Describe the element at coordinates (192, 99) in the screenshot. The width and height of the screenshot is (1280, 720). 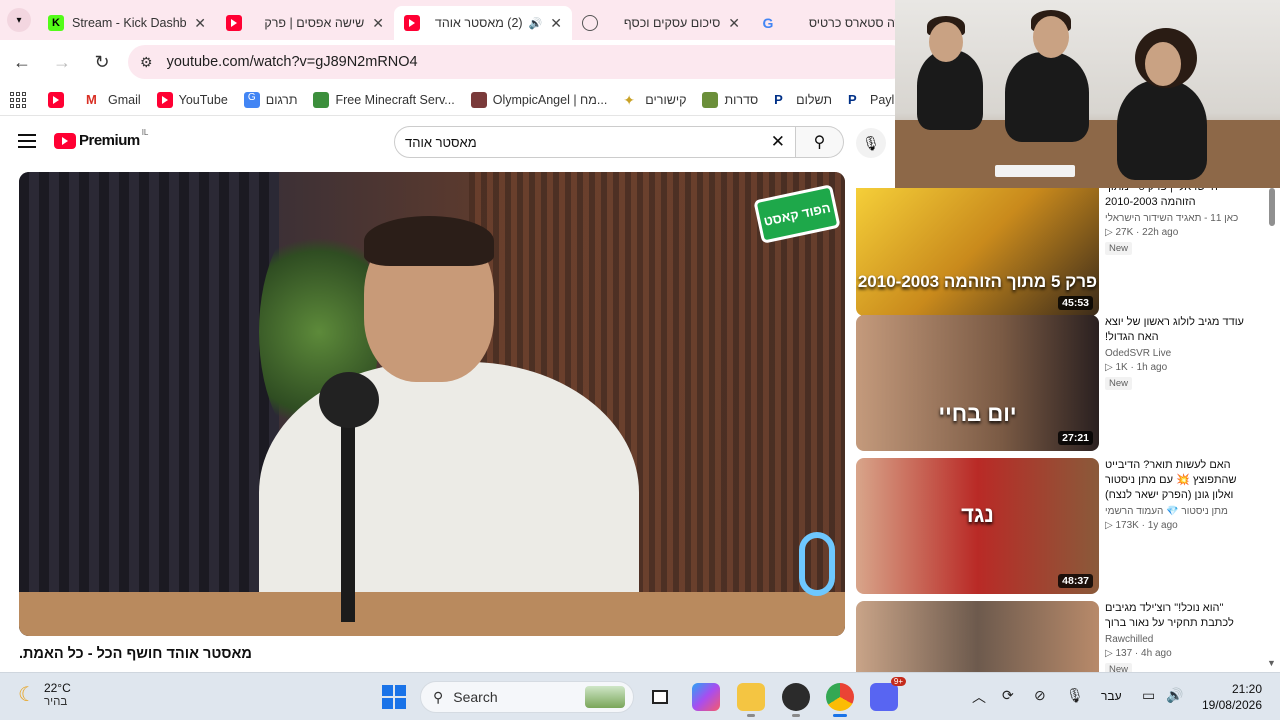
I see `bookmark-youtube: YouTube` at that location.